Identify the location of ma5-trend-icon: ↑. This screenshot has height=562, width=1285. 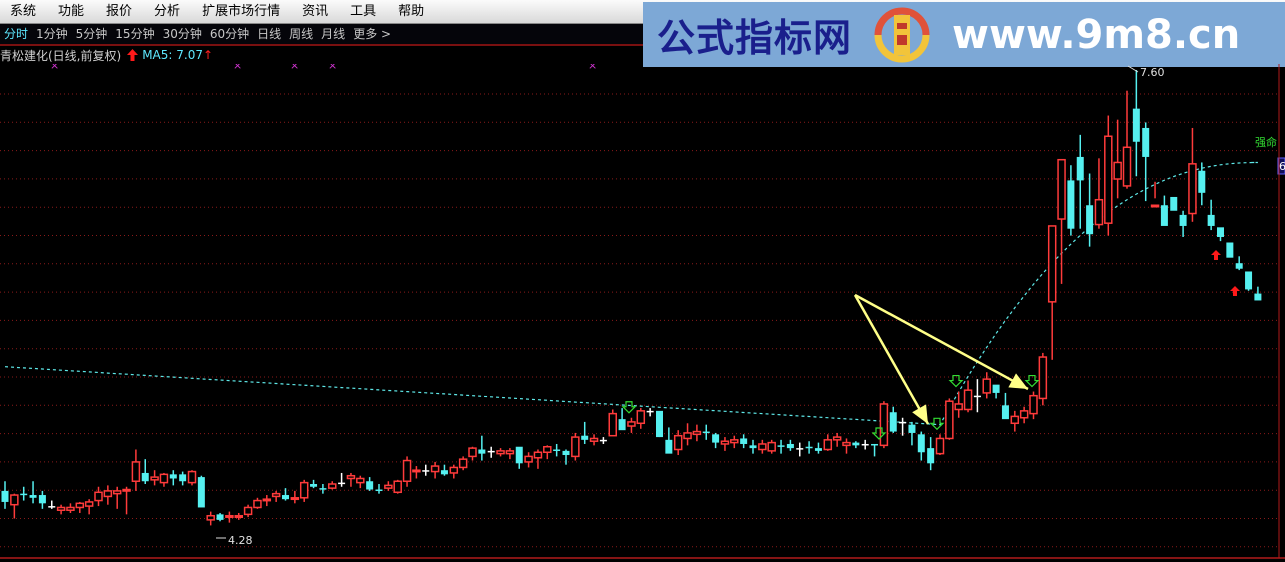
(208, 55).